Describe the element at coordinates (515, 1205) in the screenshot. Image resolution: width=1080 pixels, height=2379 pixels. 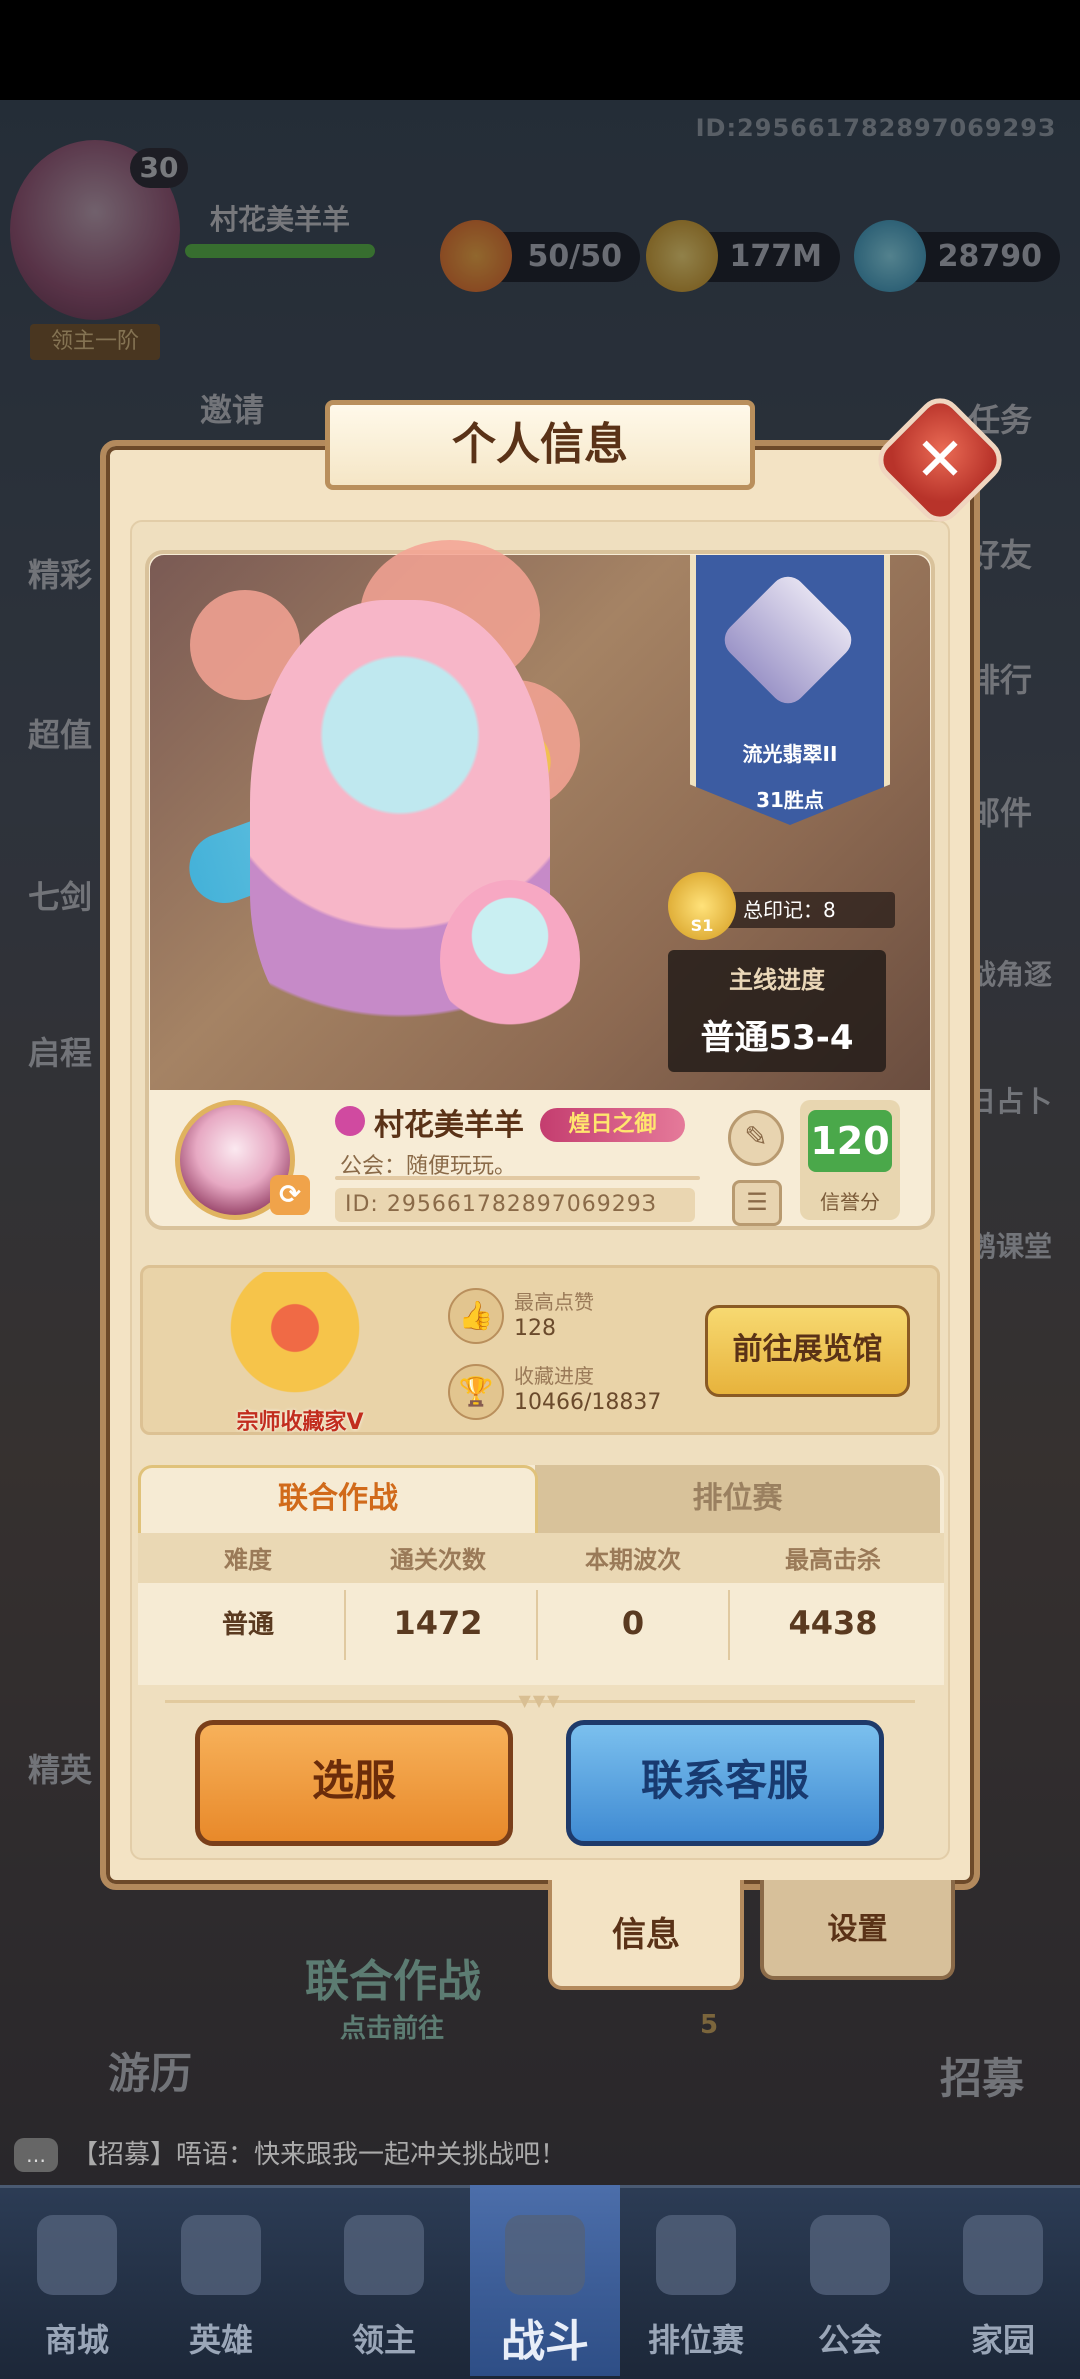
I see `player-id: ID: 29566178289706929З` at that location.